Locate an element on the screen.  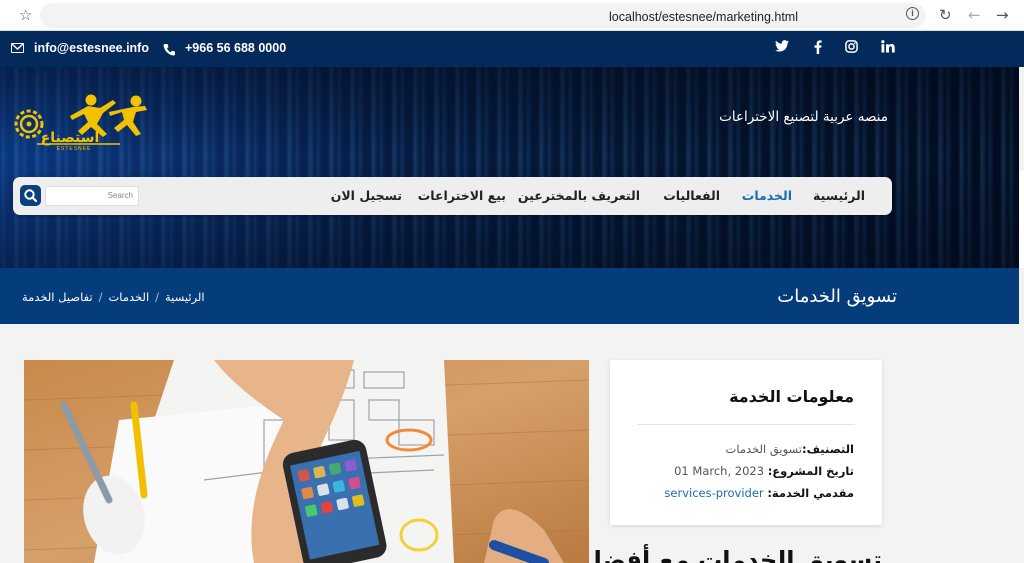
email-link: info@estesnee.info is located at coordinates (91, 48).